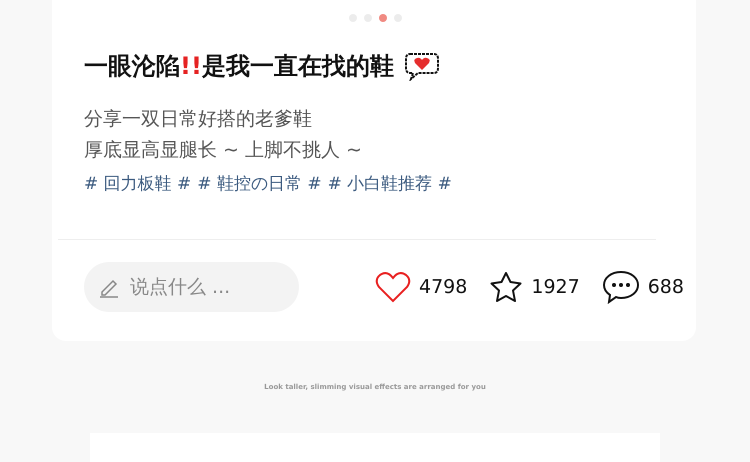 The width and height of the screenshot is (750, 462). Describe the element at coordinates (198, 119) in the screenshot. I see `description-line: 分享一双日常好搭的老爹鞋` at that location.